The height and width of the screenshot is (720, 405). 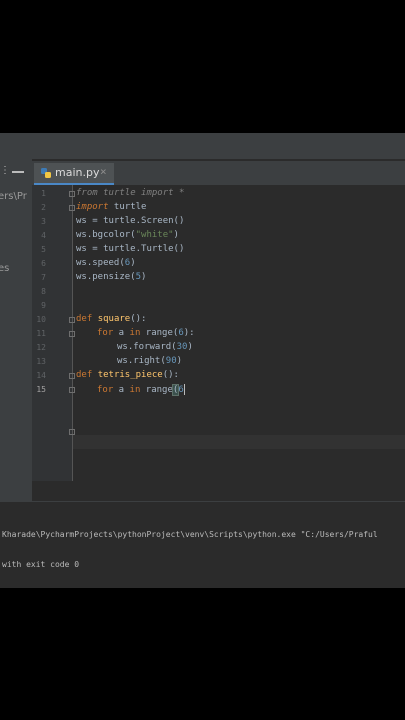 What do you see at coordinates (100, 263) in the screenshot?
I see `token: ws.speed(` at bounding box center [100, 263].